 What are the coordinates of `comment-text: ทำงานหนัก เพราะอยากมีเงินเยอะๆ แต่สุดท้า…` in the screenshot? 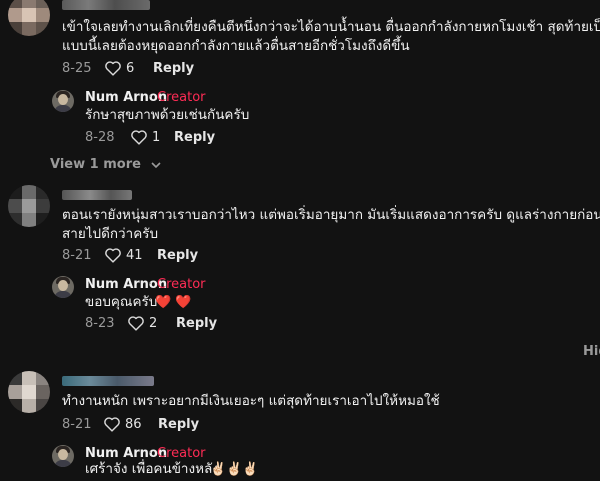 It's located at (251, 401).